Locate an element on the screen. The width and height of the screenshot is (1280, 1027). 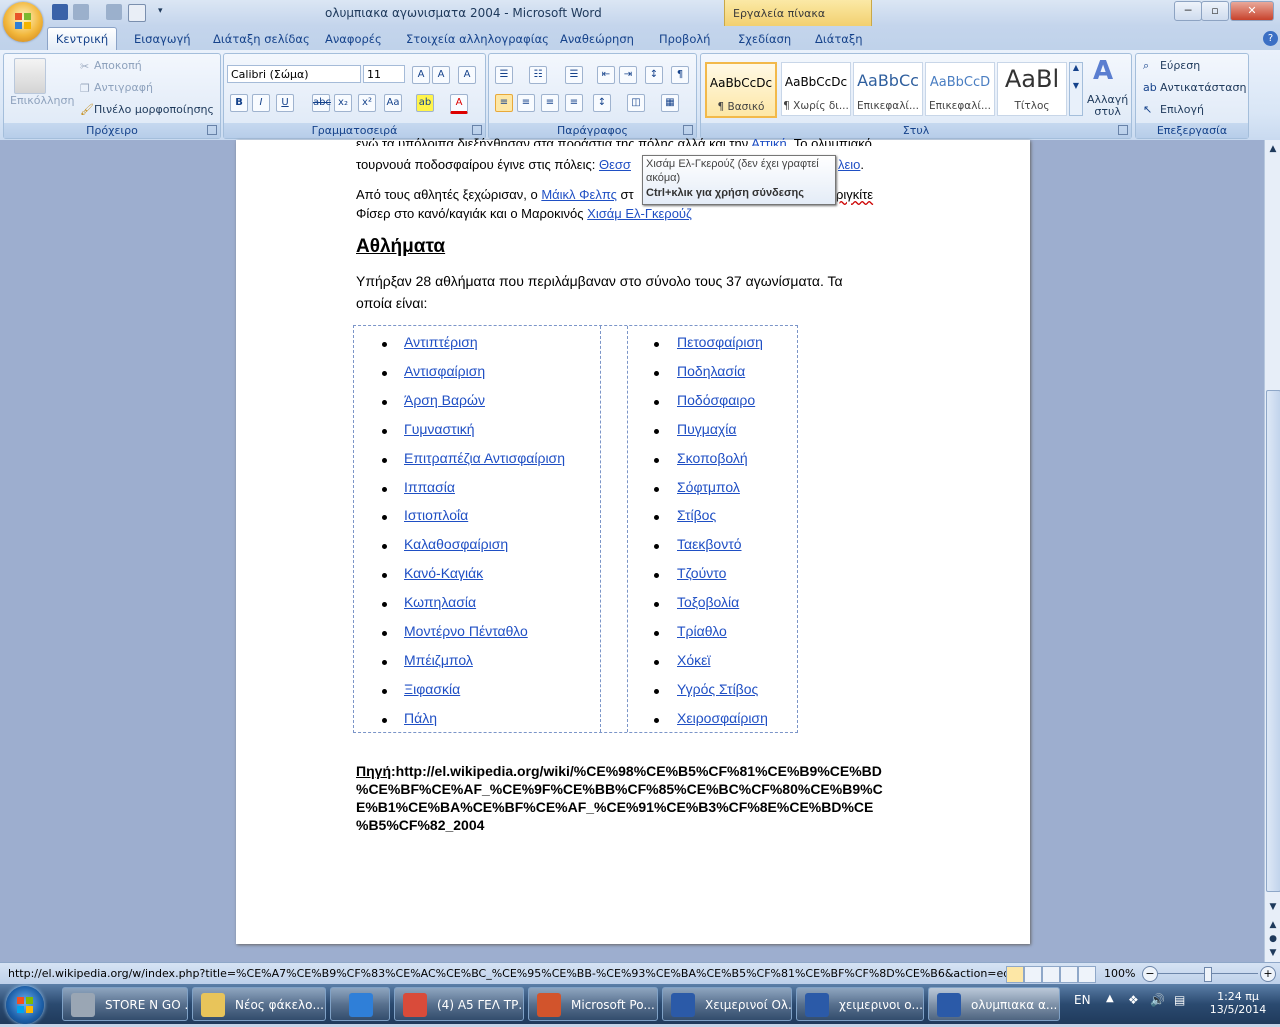
help-icon: ? is located at coordinates (1270, 38).